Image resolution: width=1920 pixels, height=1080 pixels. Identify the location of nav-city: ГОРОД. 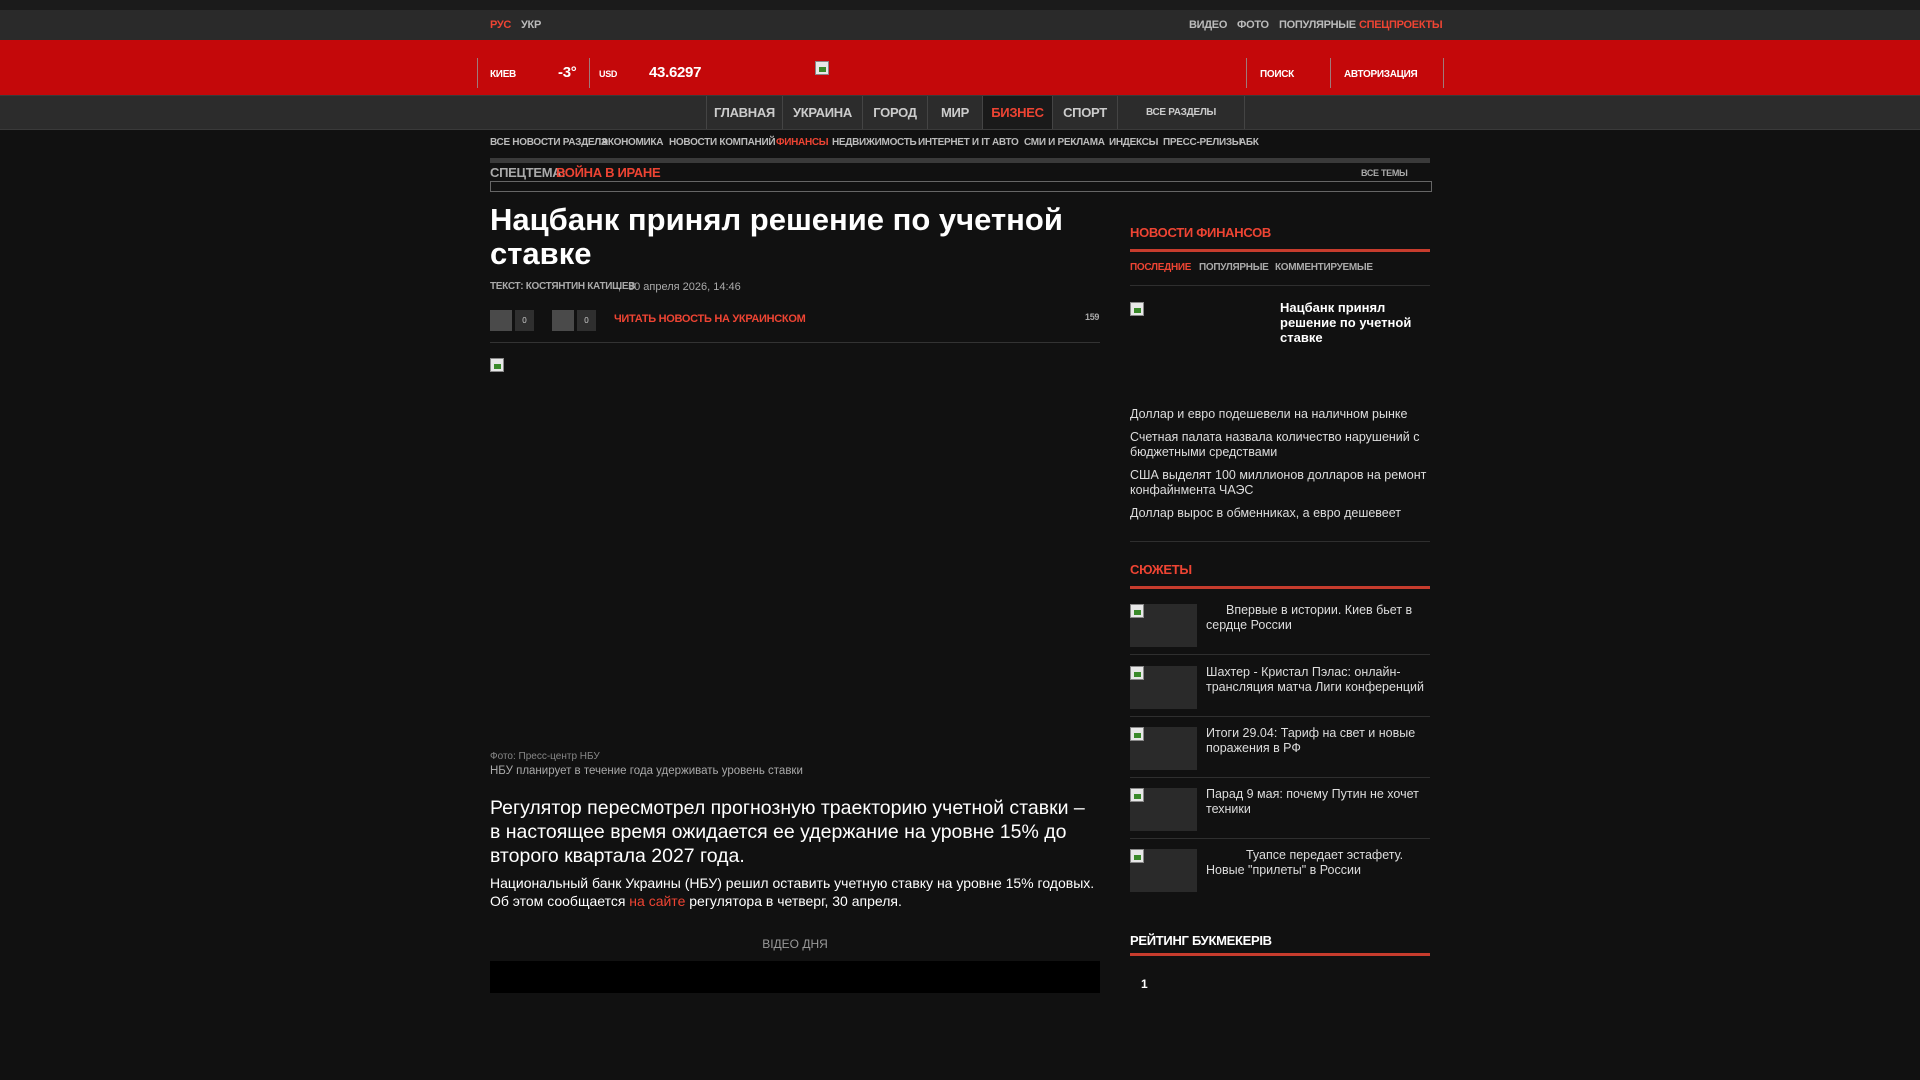
(894, 112).